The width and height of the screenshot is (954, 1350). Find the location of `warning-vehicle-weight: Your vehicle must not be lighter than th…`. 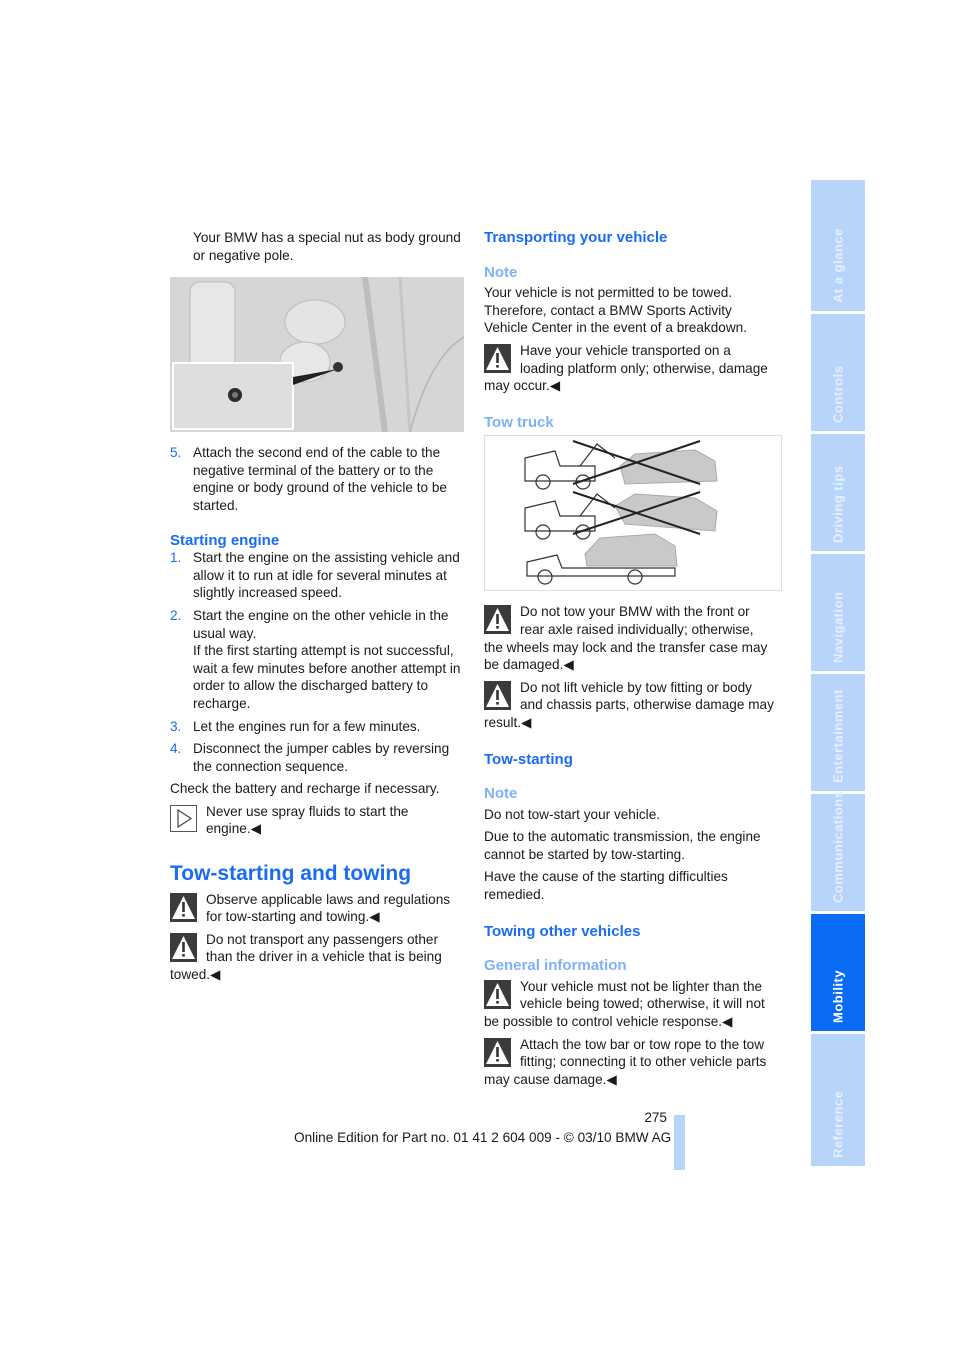

warning-vehicle-weight: Your vehicle must not be lighter than th… is located at coordinates (630, 1004).